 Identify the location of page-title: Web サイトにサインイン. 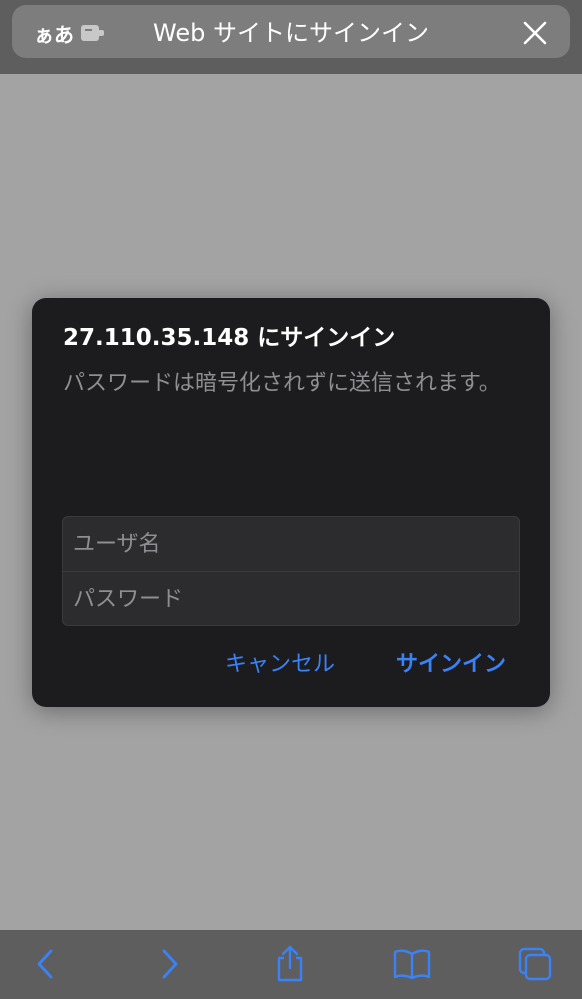
(291, 33).